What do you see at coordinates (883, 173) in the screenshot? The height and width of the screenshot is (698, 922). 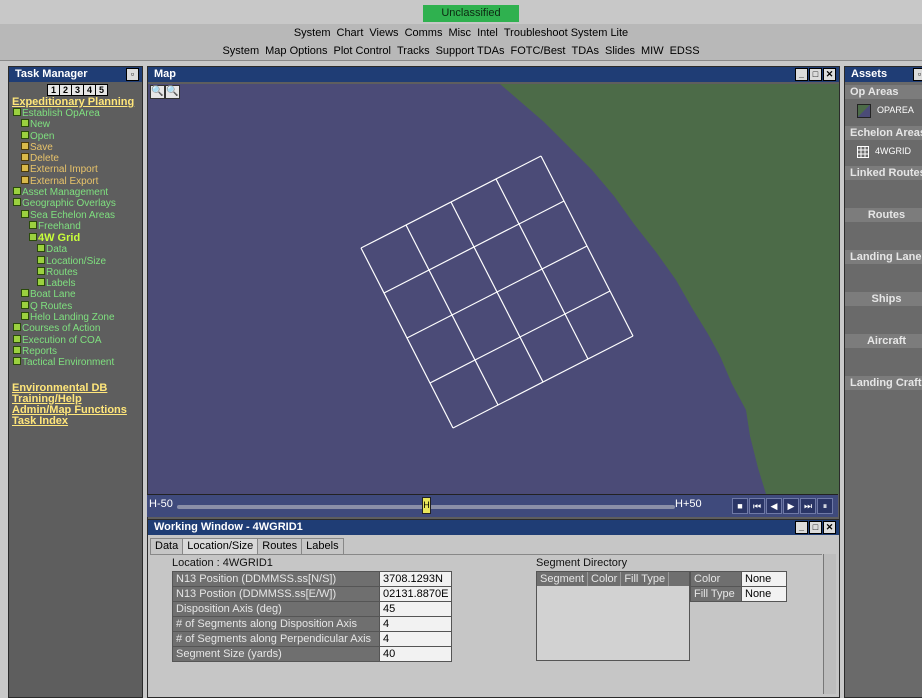 I see `linked-routes-header: Linked Routes` at bounding box center [883, 173].